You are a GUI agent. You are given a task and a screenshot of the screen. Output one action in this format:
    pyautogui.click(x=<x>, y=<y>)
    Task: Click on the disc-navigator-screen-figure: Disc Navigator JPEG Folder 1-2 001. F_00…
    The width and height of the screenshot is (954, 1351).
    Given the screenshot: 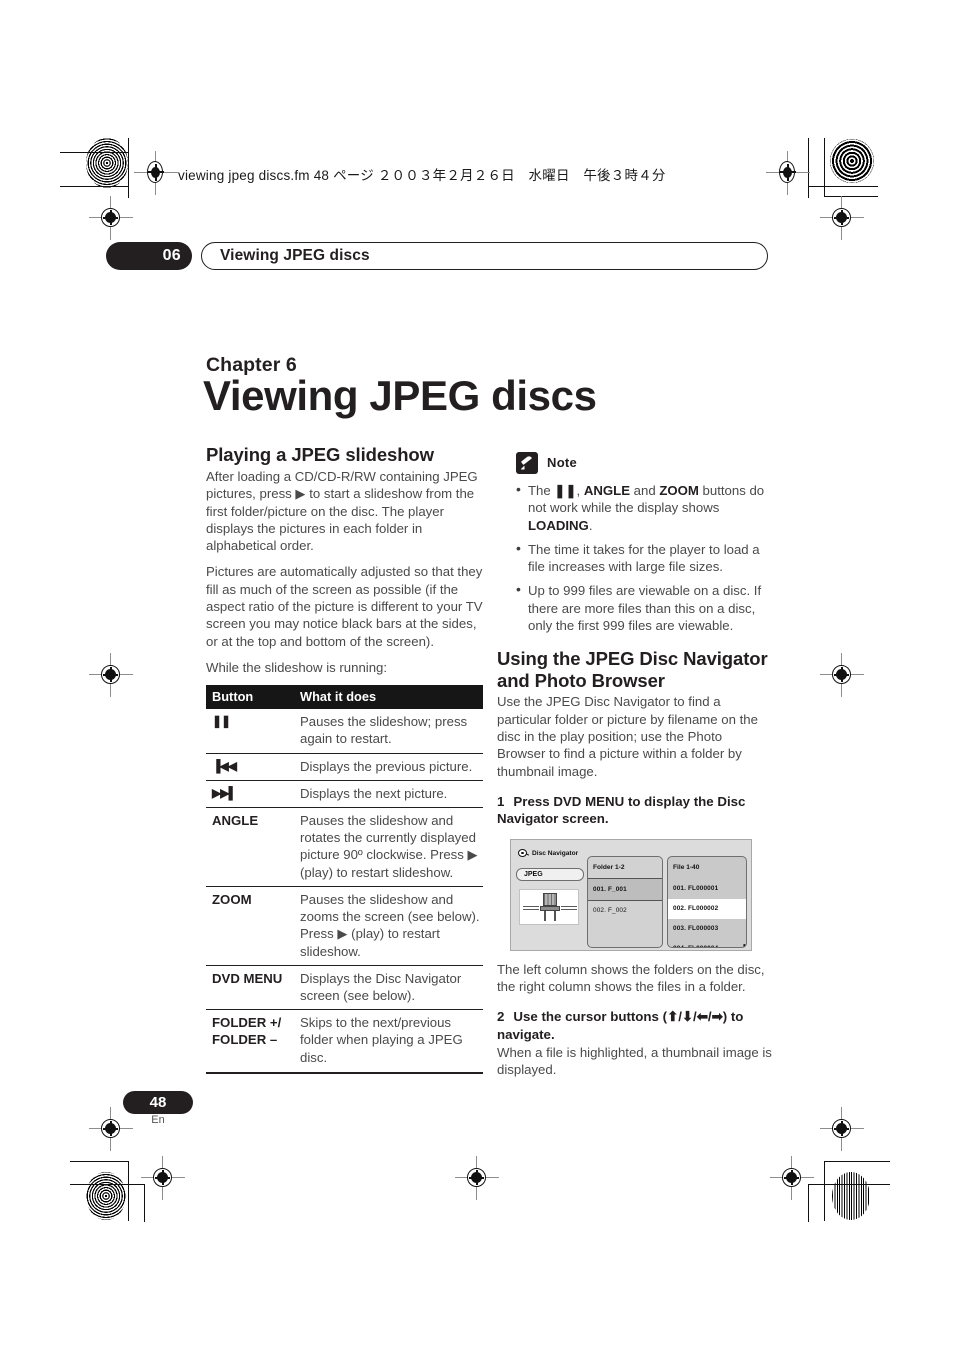 What is the action you would take?
    pyautogui.click(x=631, y=894)
    